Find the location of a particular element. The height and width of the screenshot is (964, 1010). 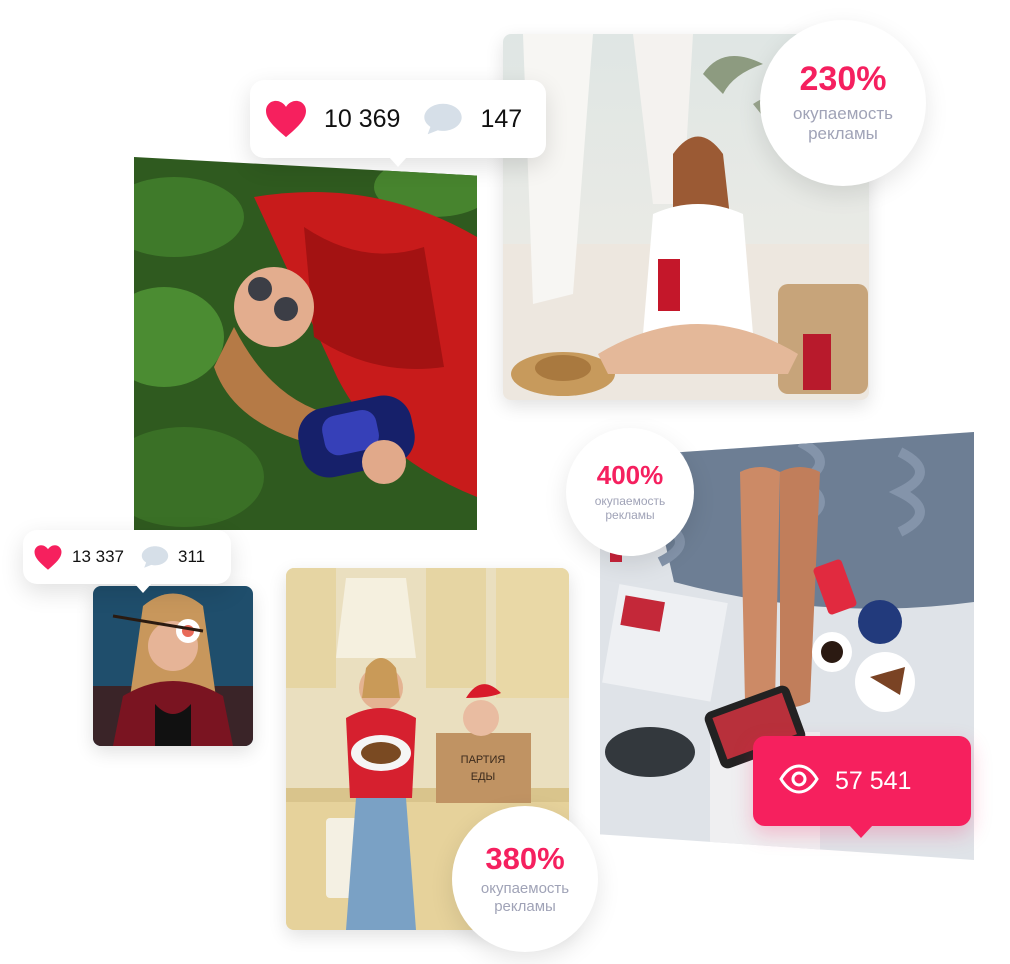

roi-badge: 380% окупаемость рекламы is located at coordinates (525, 879).